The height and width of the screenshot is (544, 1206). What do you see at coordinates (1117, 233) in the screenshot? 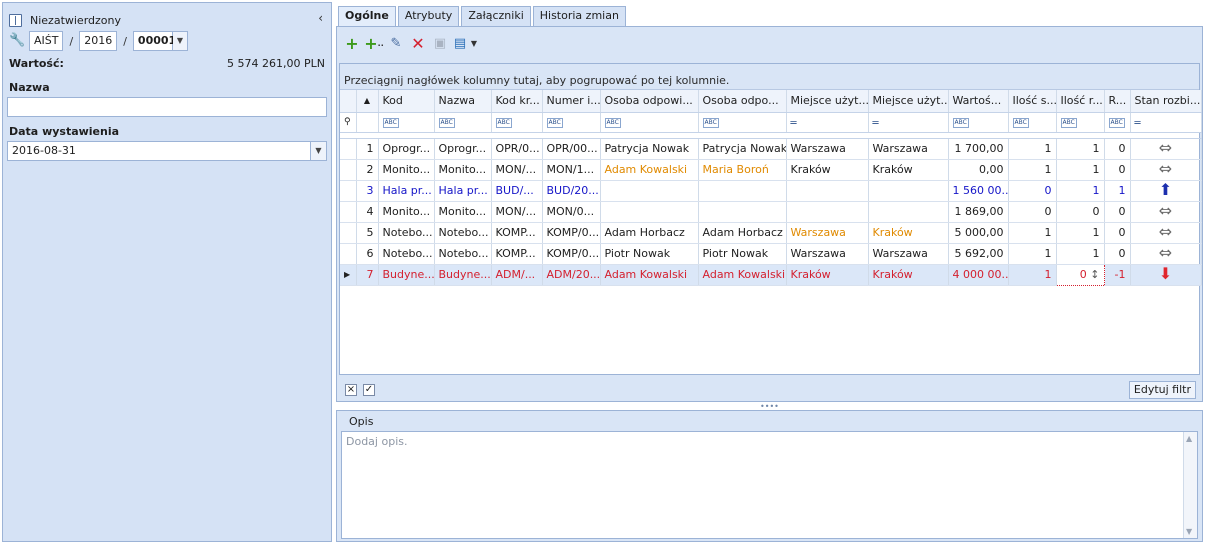
I see `table-cell: 0` at bounding box center [1117, 233].